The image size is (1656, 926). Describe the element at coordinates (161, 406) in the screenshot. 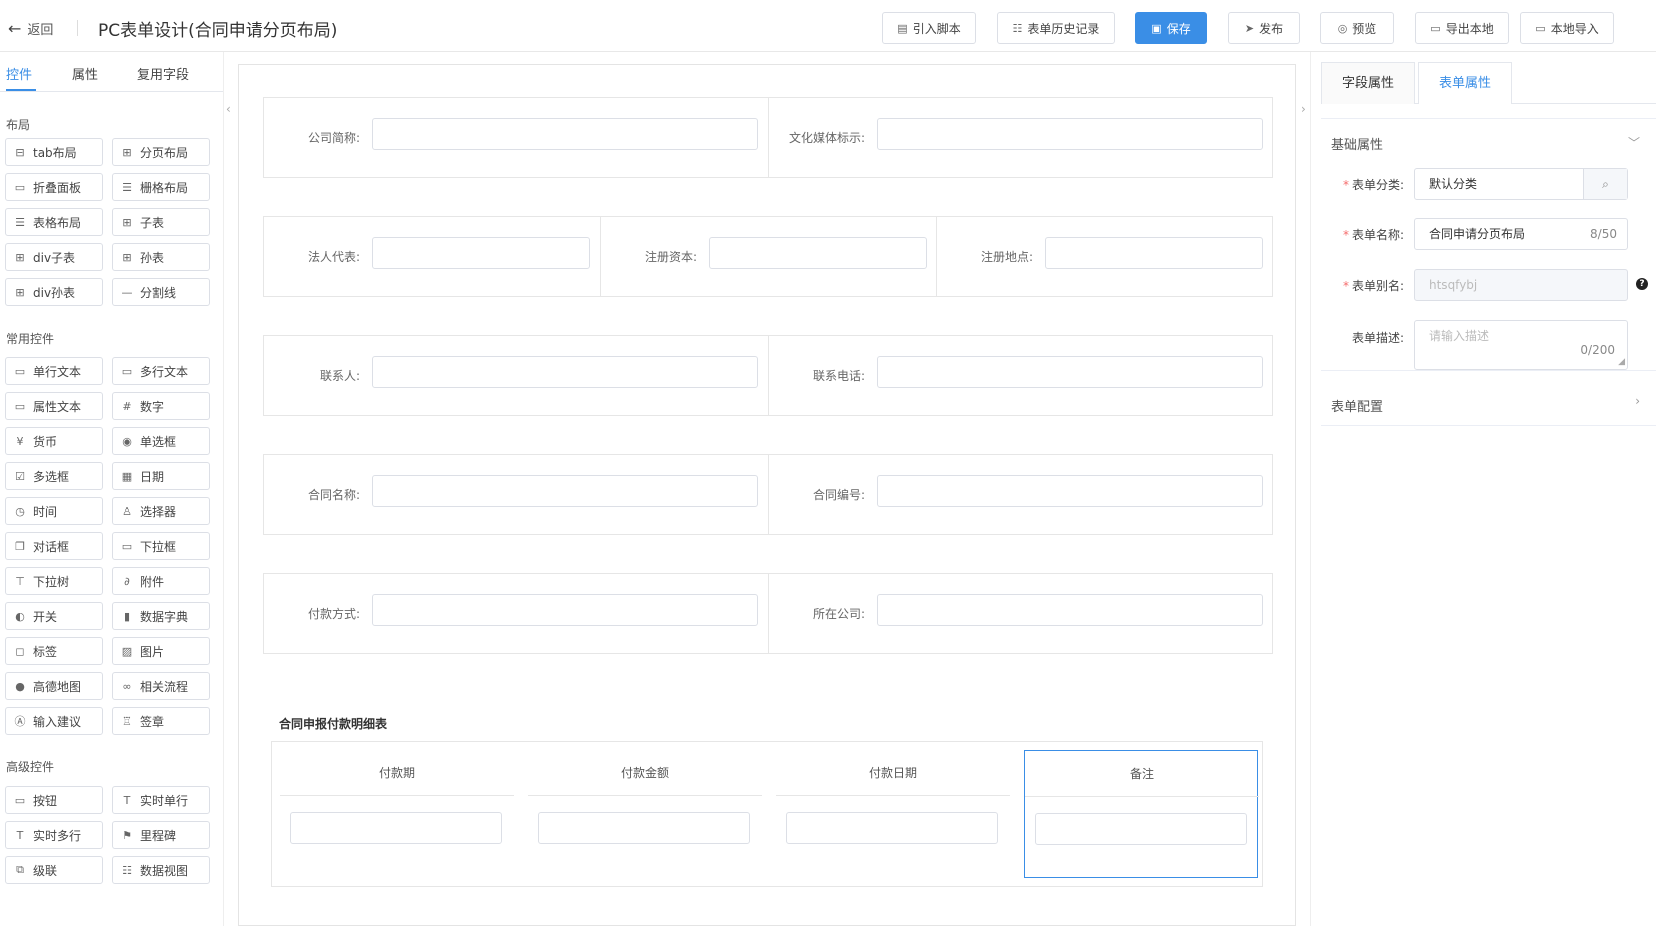

I see `component-number: # 数字` at that location.